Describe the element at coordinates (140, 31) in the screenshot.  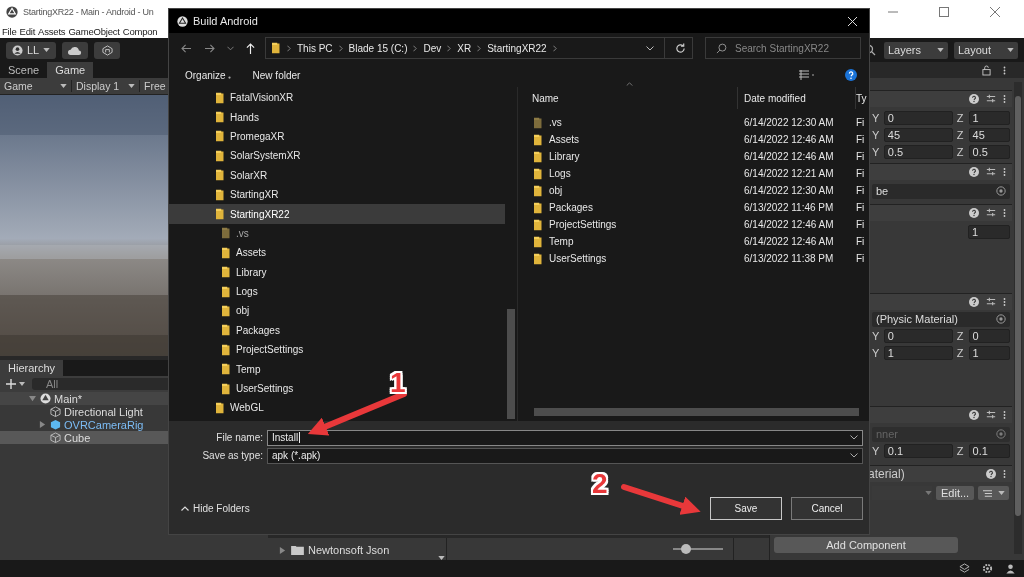
I see `menu-item: Compon` at that location.